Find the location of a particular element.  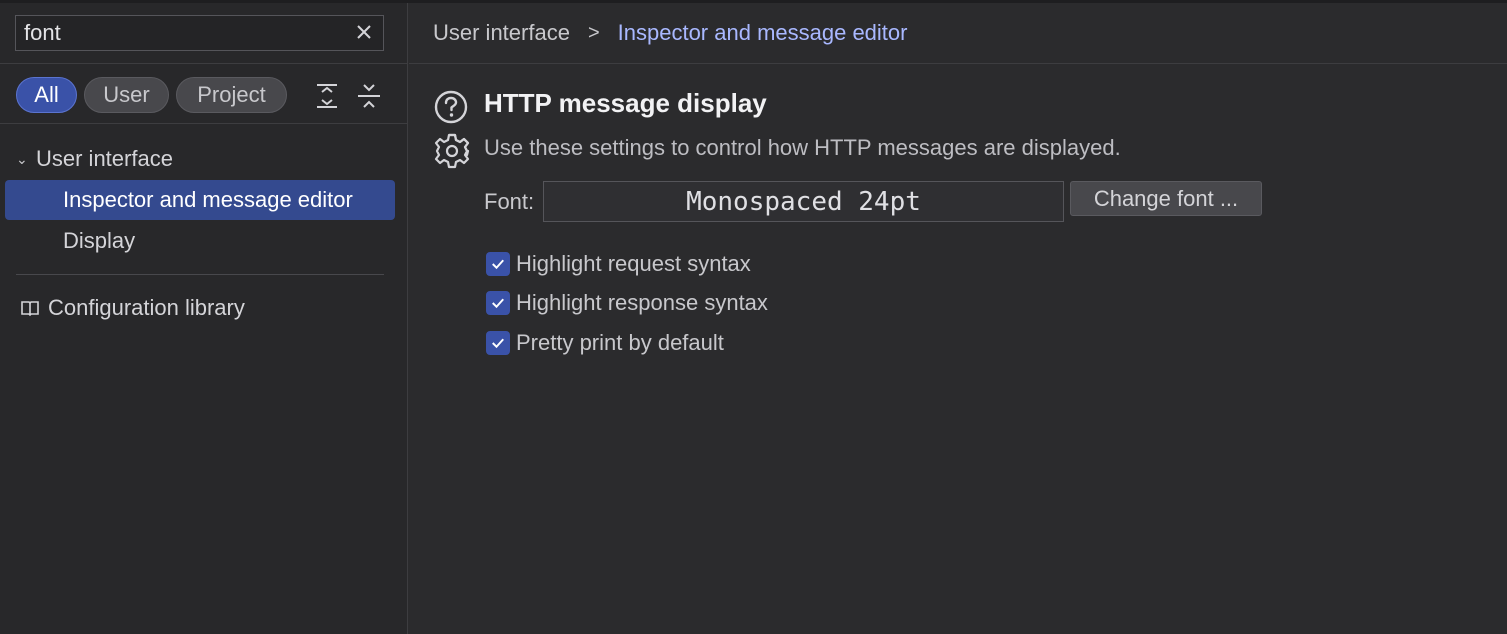

checkbox-label: Highlight response syntax is located at coordinates (642, 302).